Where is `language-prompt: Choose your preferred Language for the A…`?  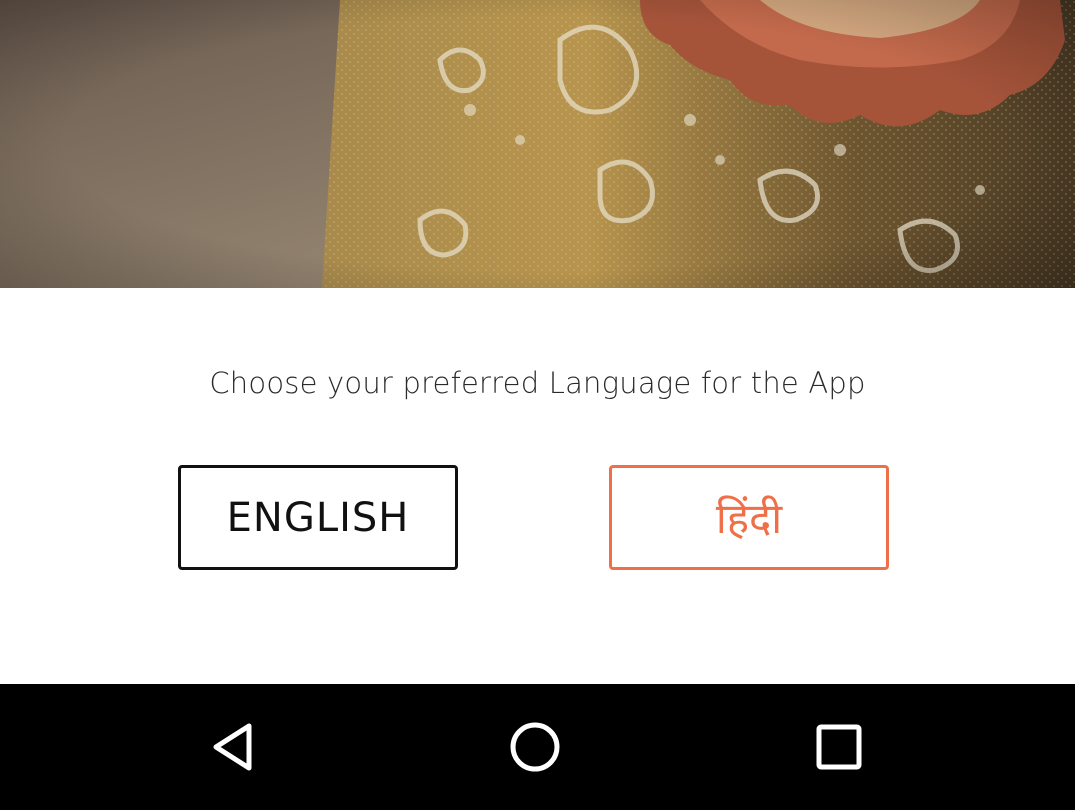 language-prompt: Choose your preferred Language for the A… is located at coordinates (537, 383).